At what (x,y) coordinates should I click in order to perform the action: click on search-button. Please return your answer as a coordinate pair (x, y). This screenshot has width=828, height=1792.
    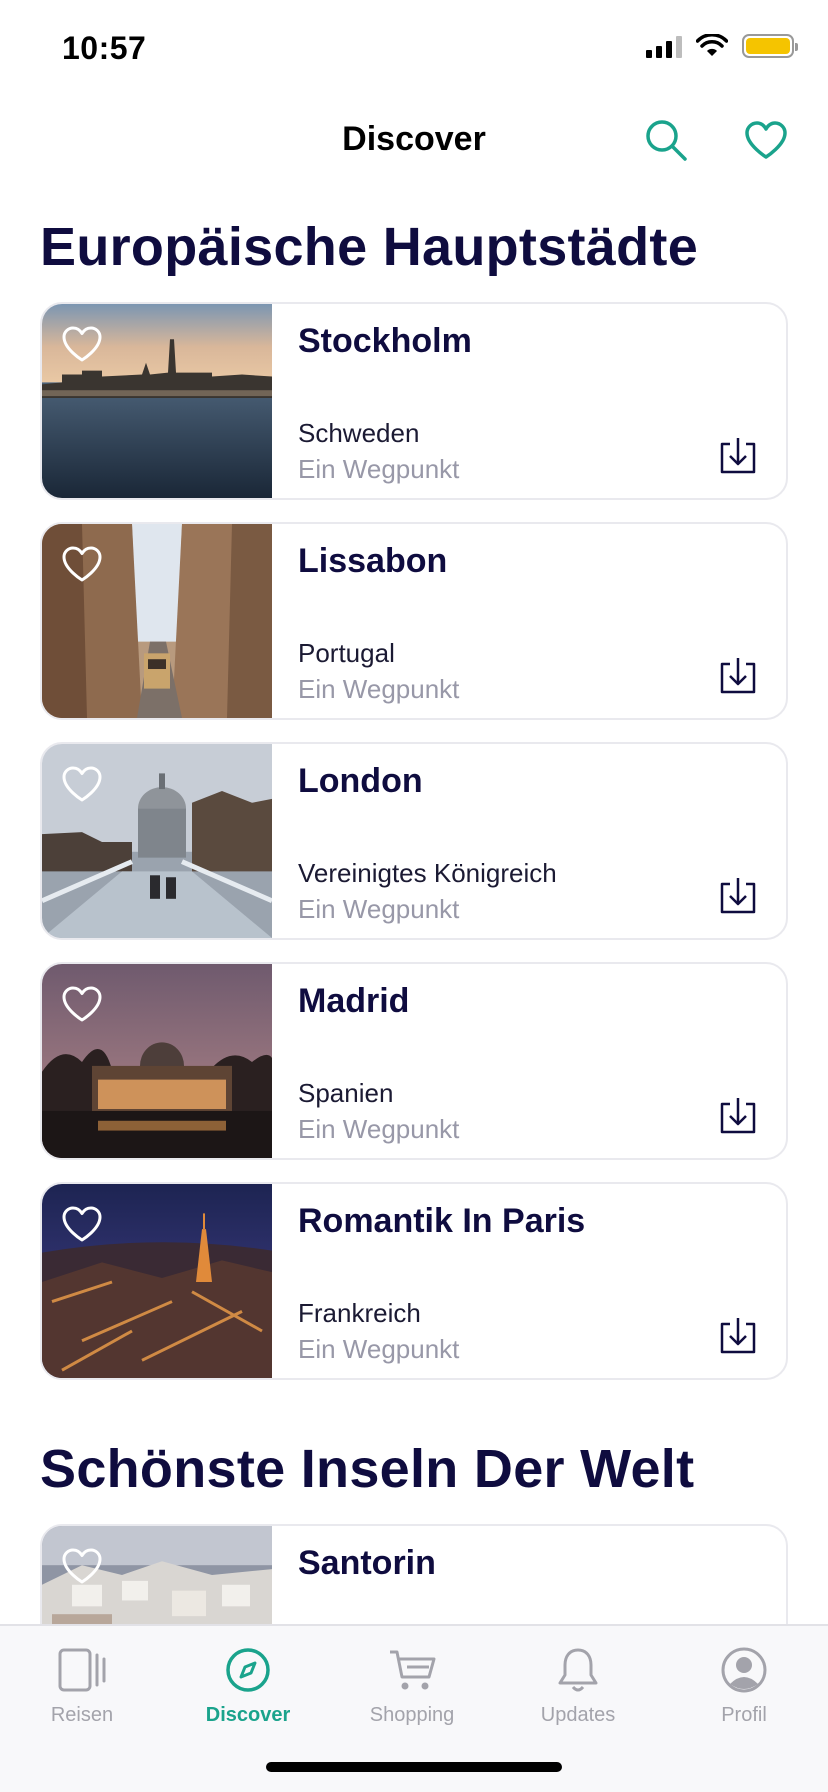
    Looking at the image, I should click on (666, 140).